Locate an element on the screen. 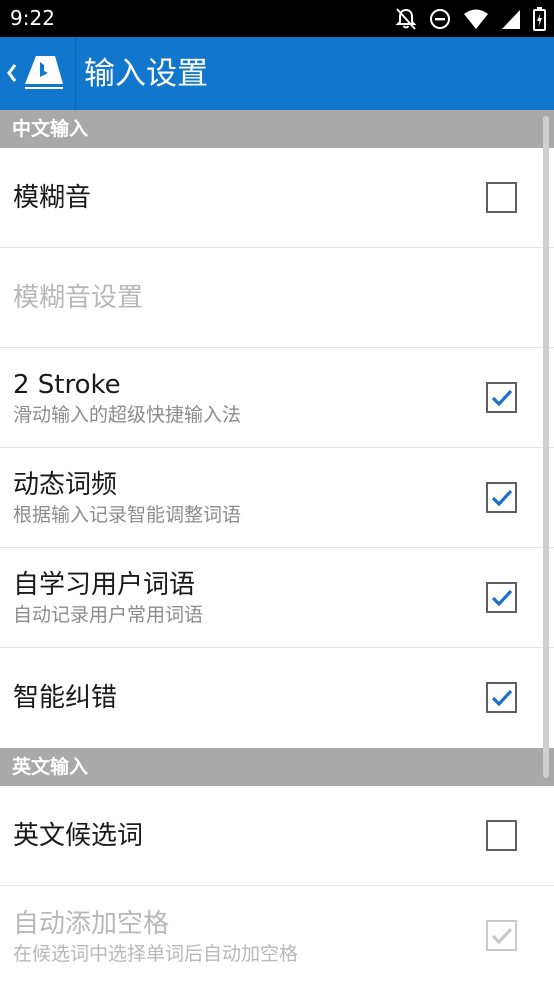 This screenshot has width=554, height=985. pref-title: 动态词频 is located at coordinates (65, 485).